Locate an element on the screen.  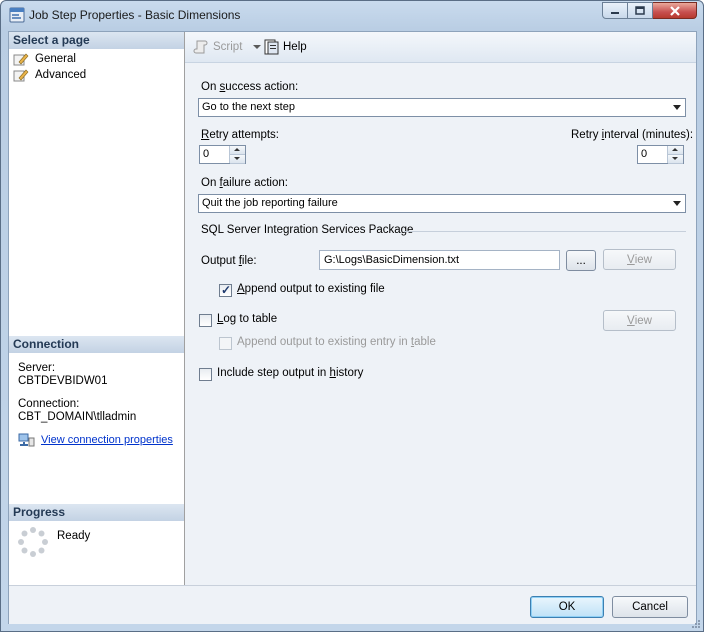
retry-interval-spinner: 0 is located at coordinates (660, 154).